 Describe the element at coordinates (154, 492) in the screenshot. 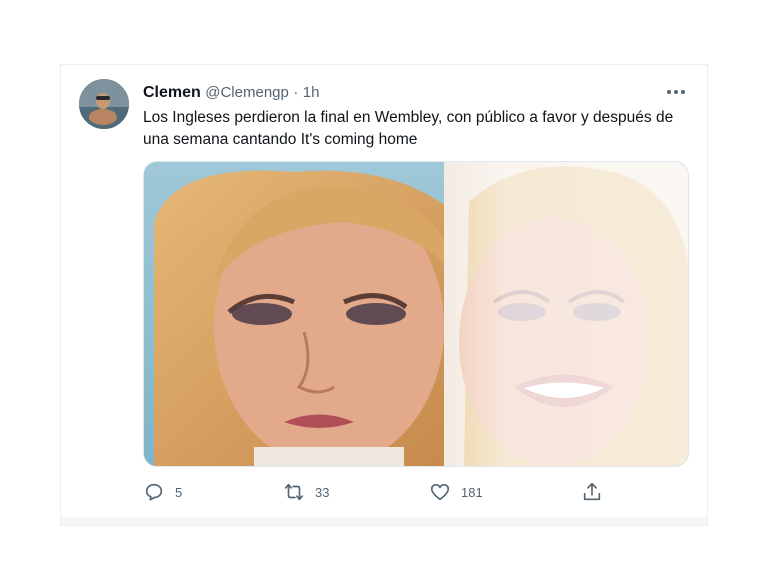

I see `reply-icon` at that location.